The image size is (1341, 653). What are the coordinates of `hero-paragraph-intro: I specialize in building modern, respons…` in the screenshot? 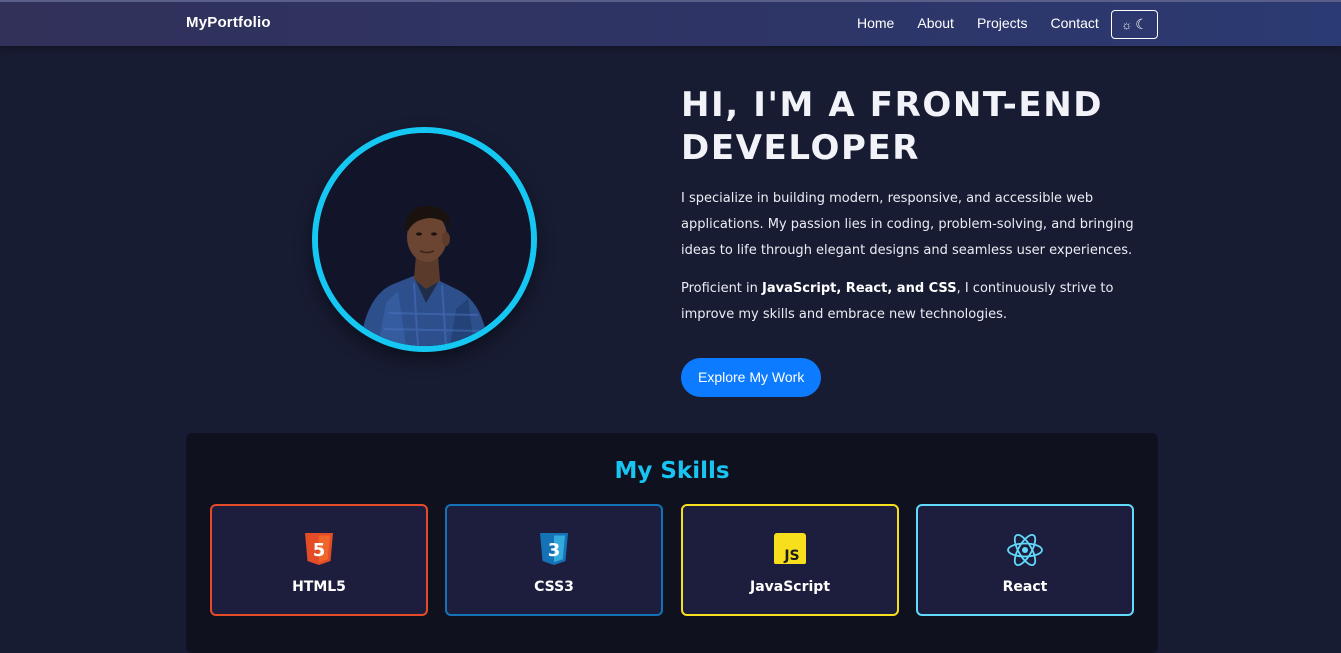 It's located at (907, 224).